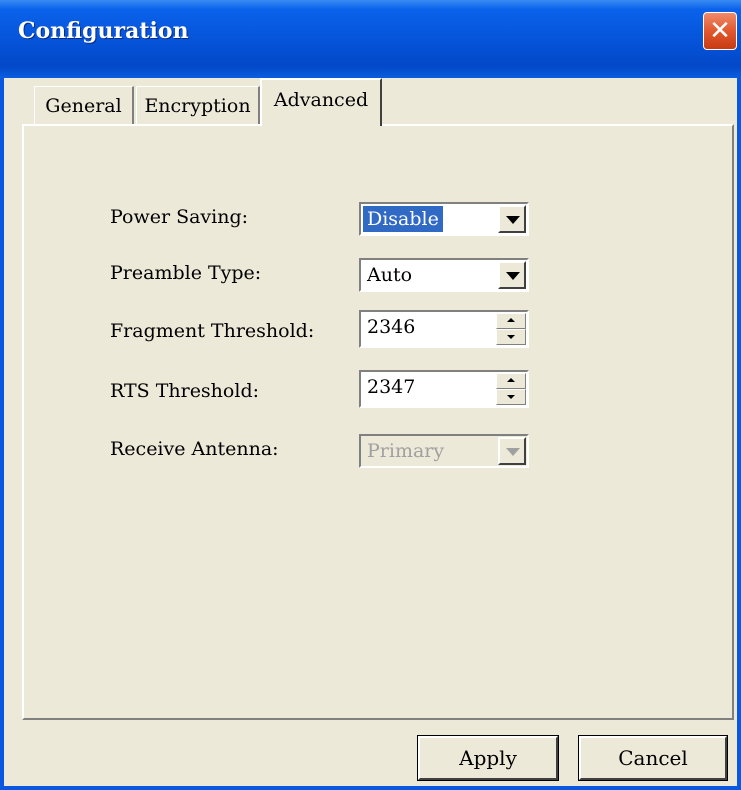 The height and width of the screenshot is (790, 741). Describe the element at coordinates (488, 758) in the screenshot. I see `apply-button: Apply` at that location.